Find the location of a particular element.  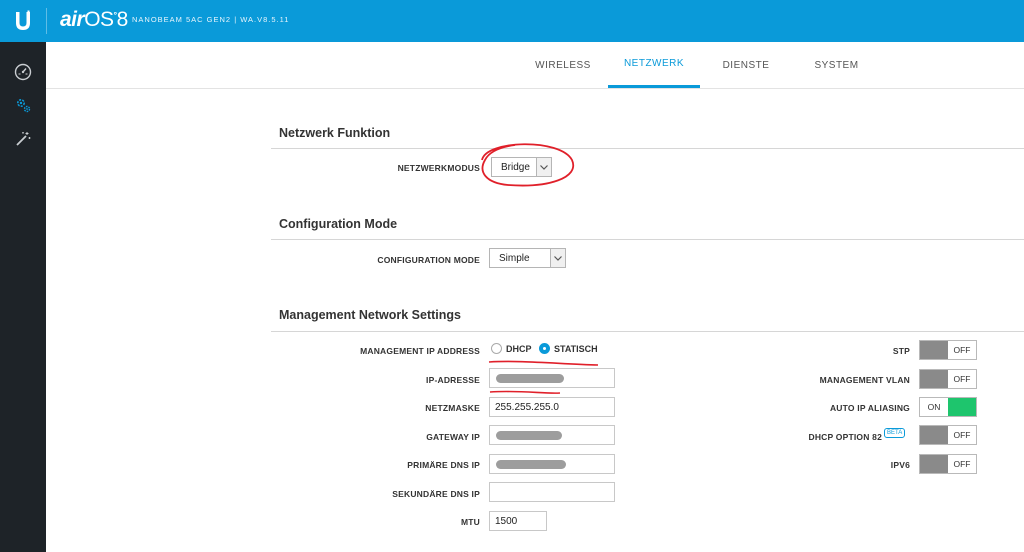

dhcp-option-82-label: DHCP OPTION 82 is located at coordinates (845, 437).